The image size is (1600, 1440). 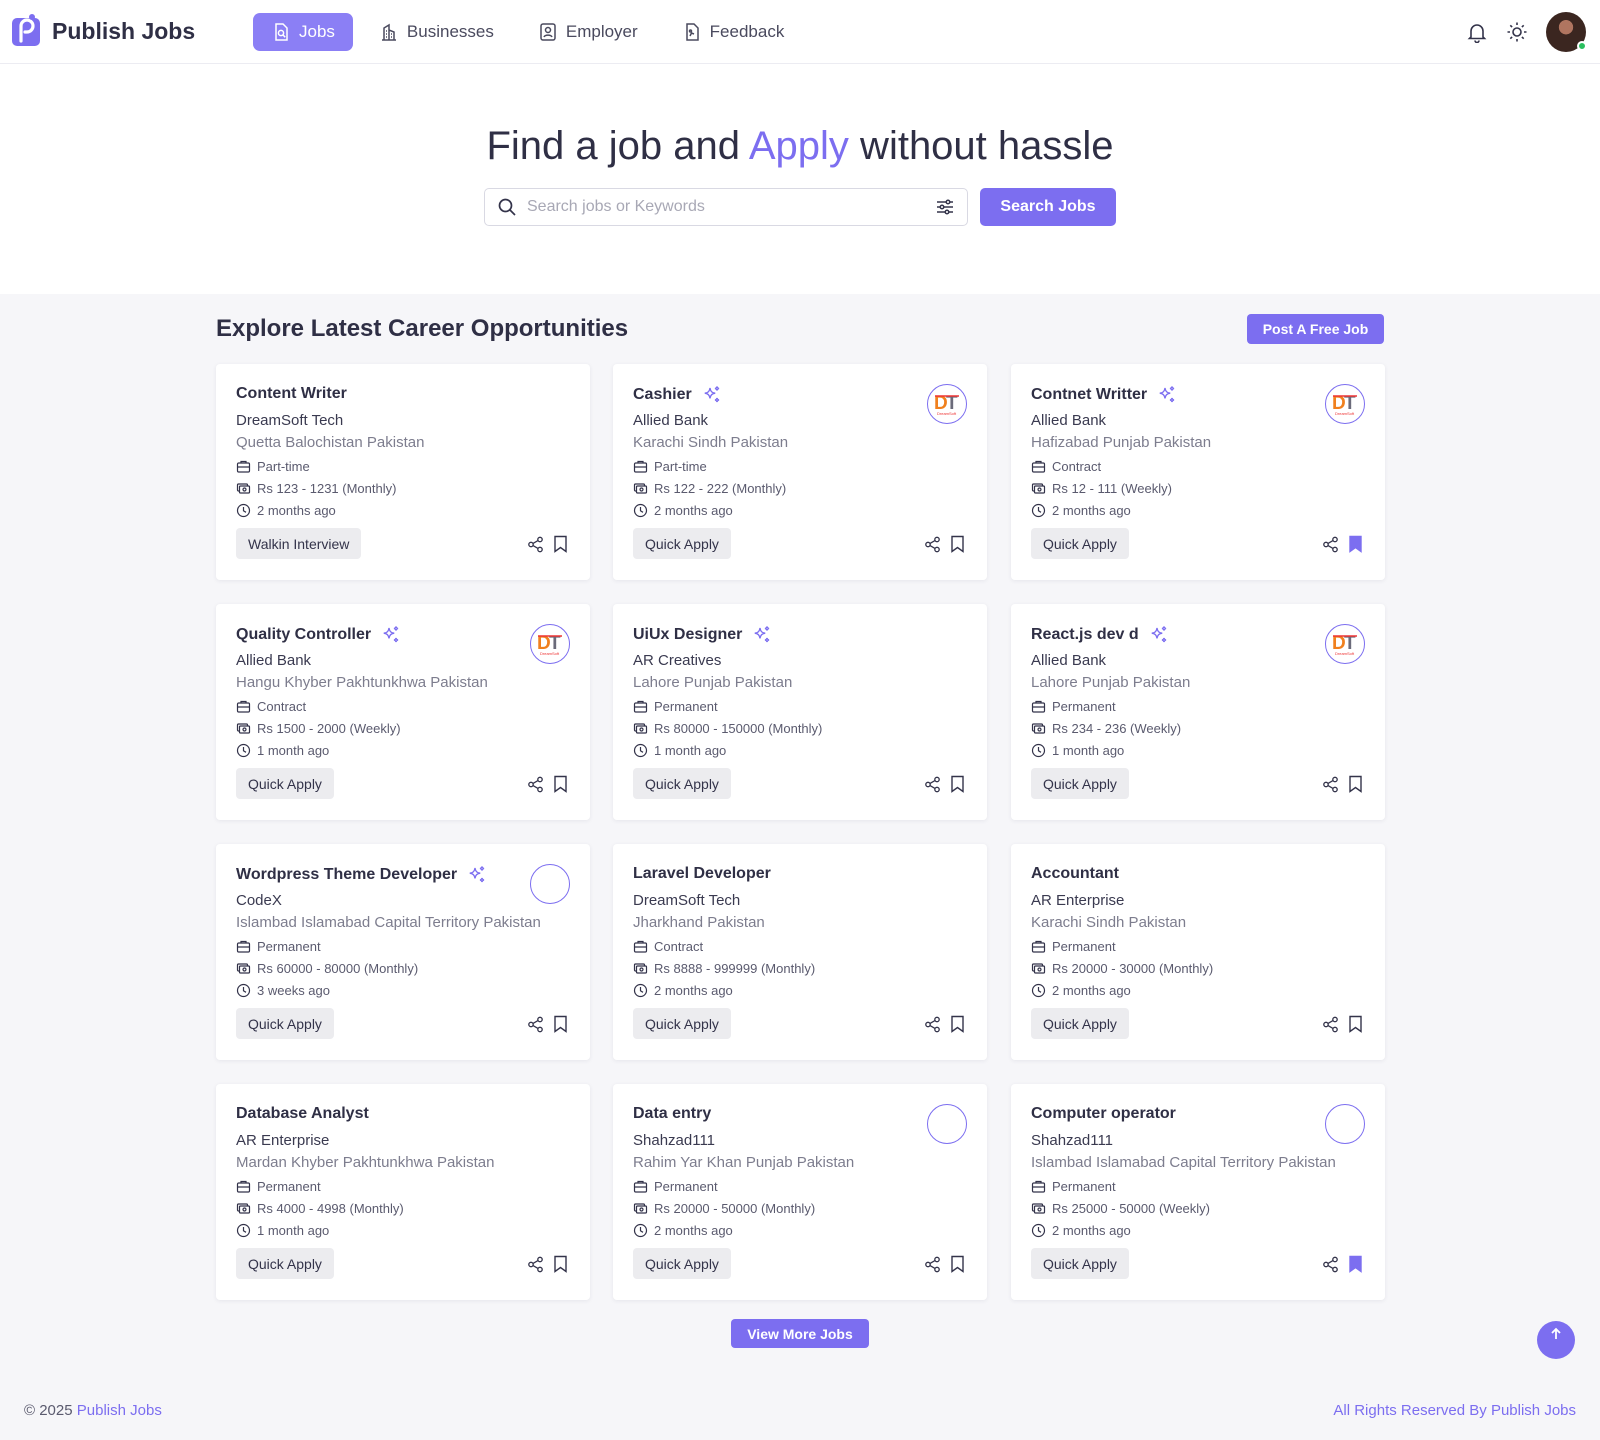 I want to click on job-title: Wordpress Theme Developer, so click(x=346, y=875).